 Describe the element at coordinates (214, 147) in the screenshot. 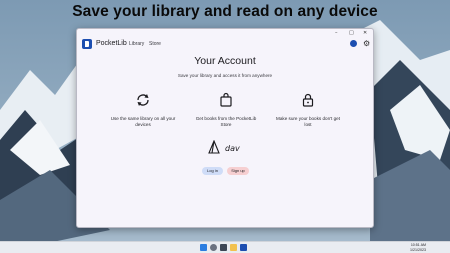

I see `dav-logo-icon` at that location.